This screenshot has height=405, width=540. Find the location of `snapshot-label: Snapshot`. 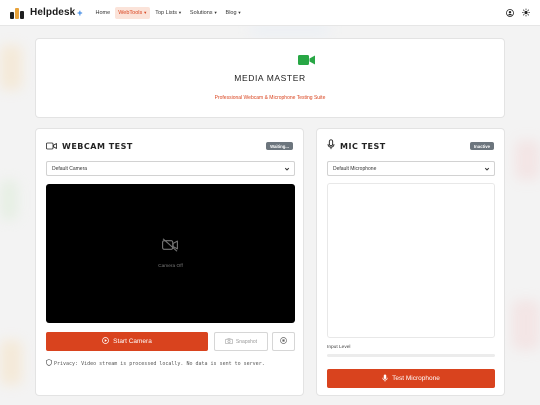

snapshot-label: Snapshot is located at coordinates (246, 341).